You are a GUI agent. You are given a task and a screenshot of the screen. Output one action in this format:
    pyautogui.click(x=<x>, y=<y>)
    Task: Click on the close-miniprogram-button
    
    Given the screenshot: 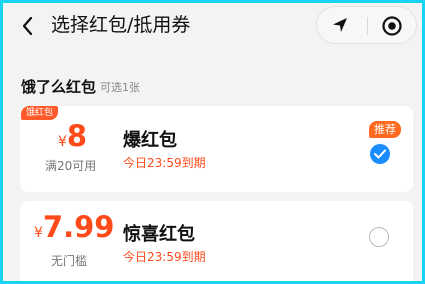 What is the action you would take?
    pyautogui.click(x=393, y=25)
    